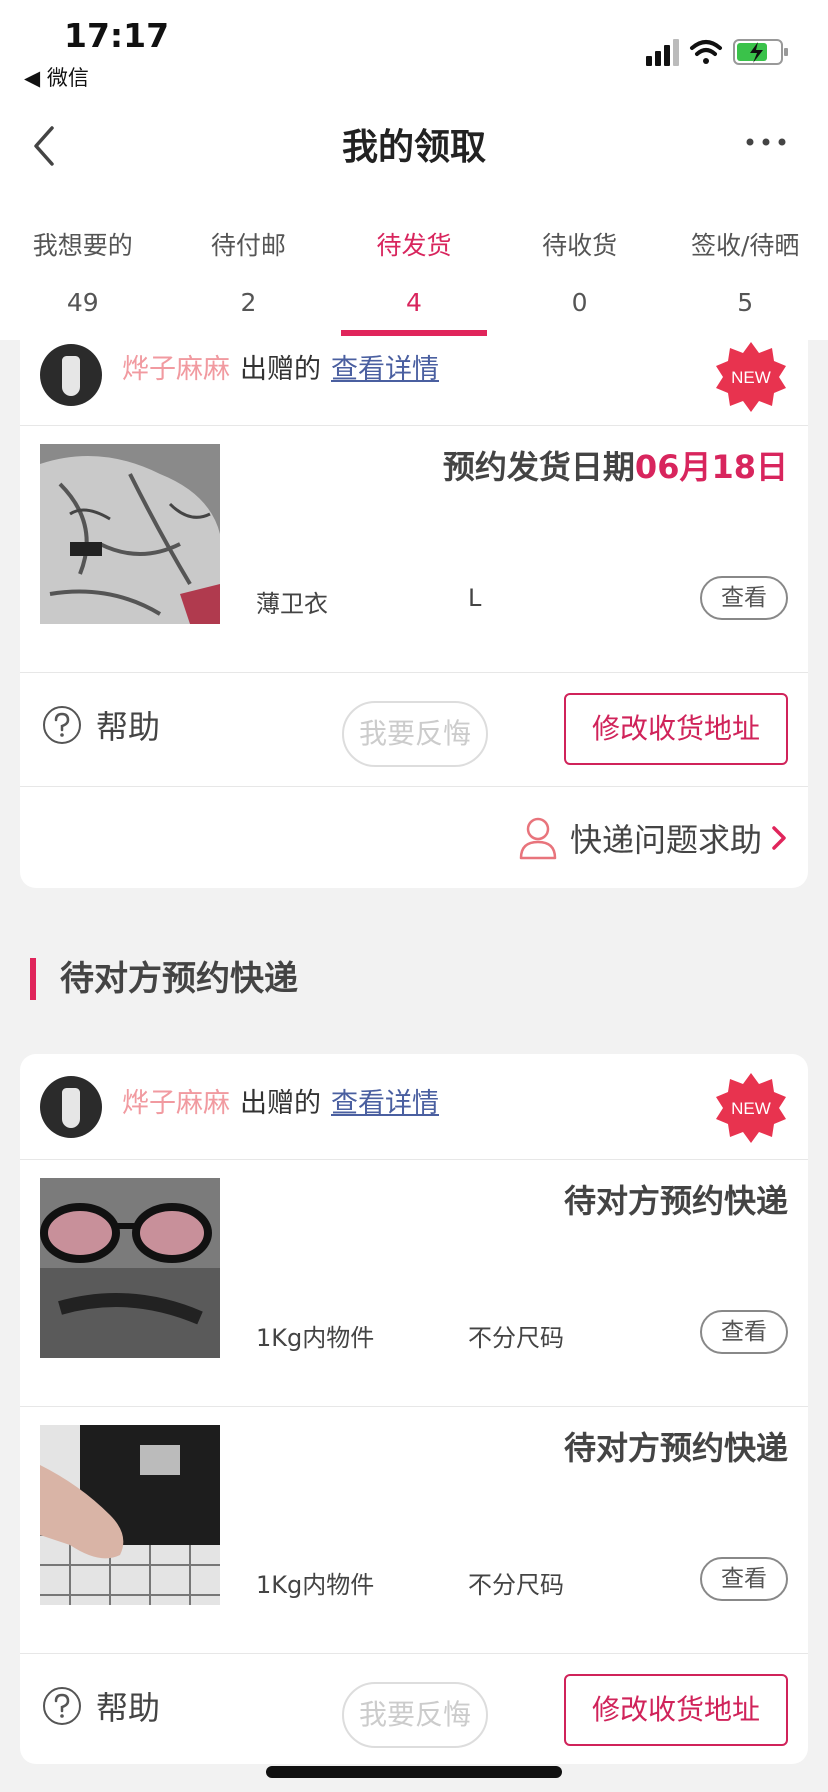 The image size is (828, 1792). I want to click on tab-label: 我想要的, so click(82, 245).